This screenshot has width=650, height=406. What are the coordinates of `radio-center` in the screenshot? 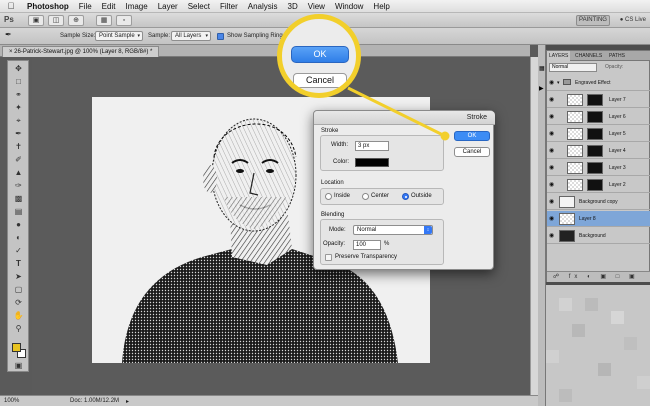 It's located at (365, 196).